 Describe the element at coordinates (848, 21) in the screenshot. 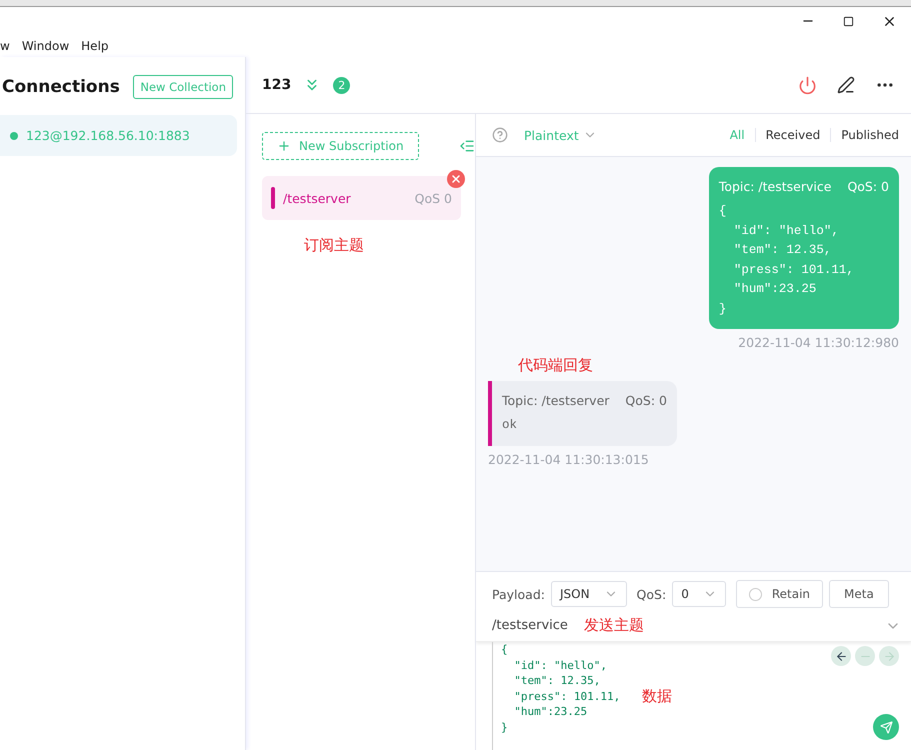

I see `maximize-icon` at that location.